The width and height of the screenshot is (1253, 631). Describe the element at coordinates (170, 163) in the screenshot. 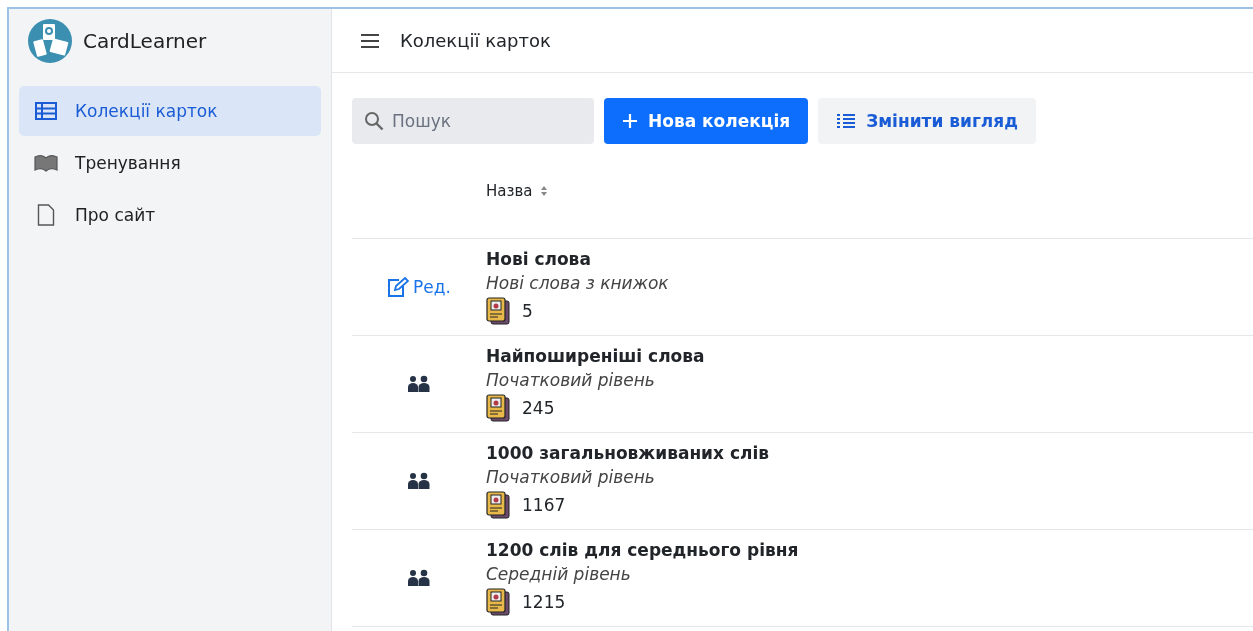

I see `sidebar-item: Тренування` at that location.